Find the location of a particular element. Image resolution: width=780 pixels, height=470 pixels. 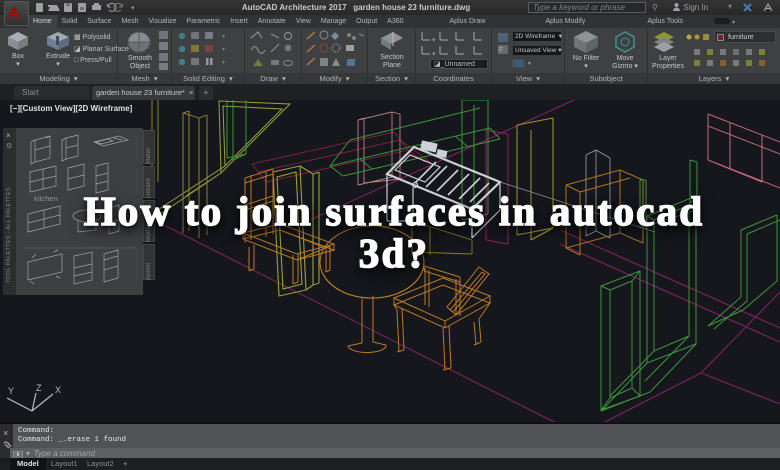

svg-text: A is located at coordinates (14, 13).